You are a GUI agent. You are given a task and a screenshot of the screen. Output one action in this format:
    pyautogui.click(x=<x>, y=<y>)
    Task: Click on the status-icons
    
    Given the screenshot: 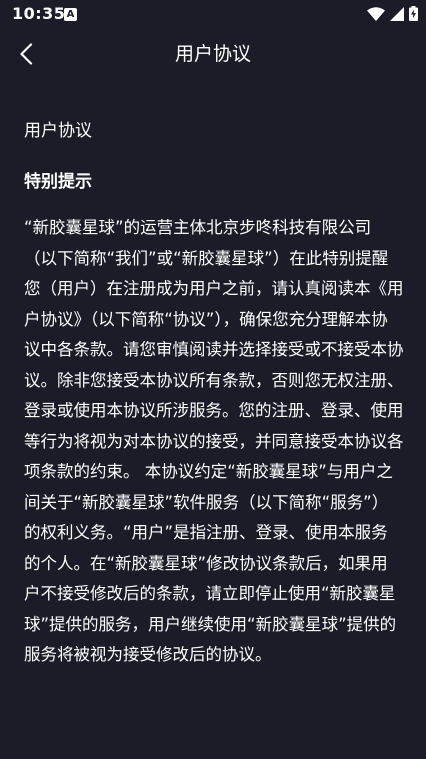 What is the action you would take?
    pyautogui.click(x=392, y=13)
    